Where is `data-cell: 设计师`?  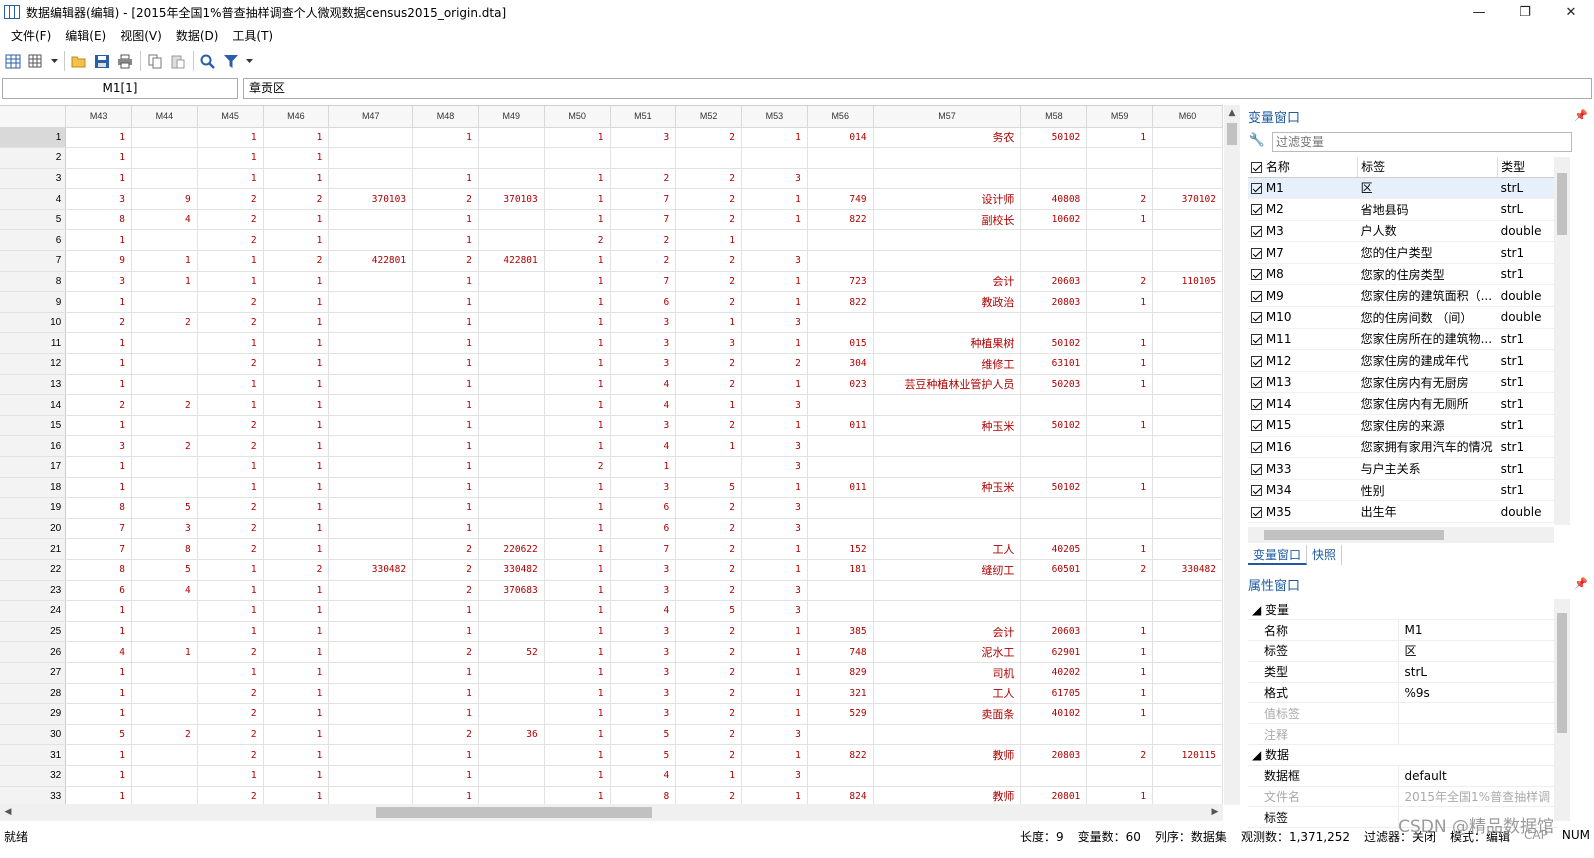
data-cell: 设计师 is located at coordinates (947, 199).